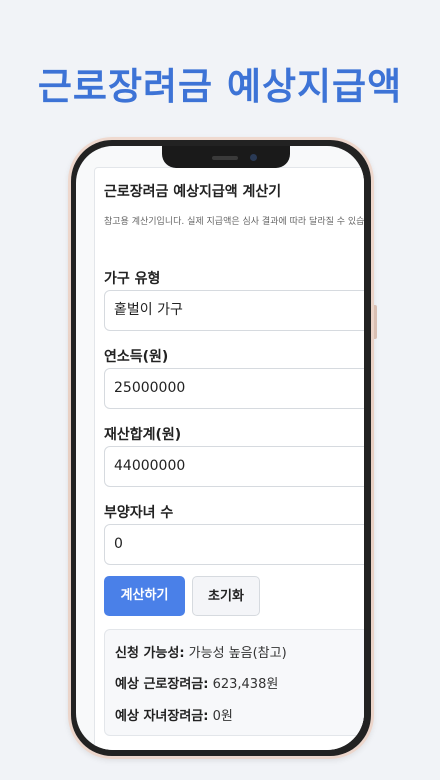  What do you see at coordinates (144, 596) in the screenshot?
I see `calculate-button: 계산하기` at bounding box center [144, 596].